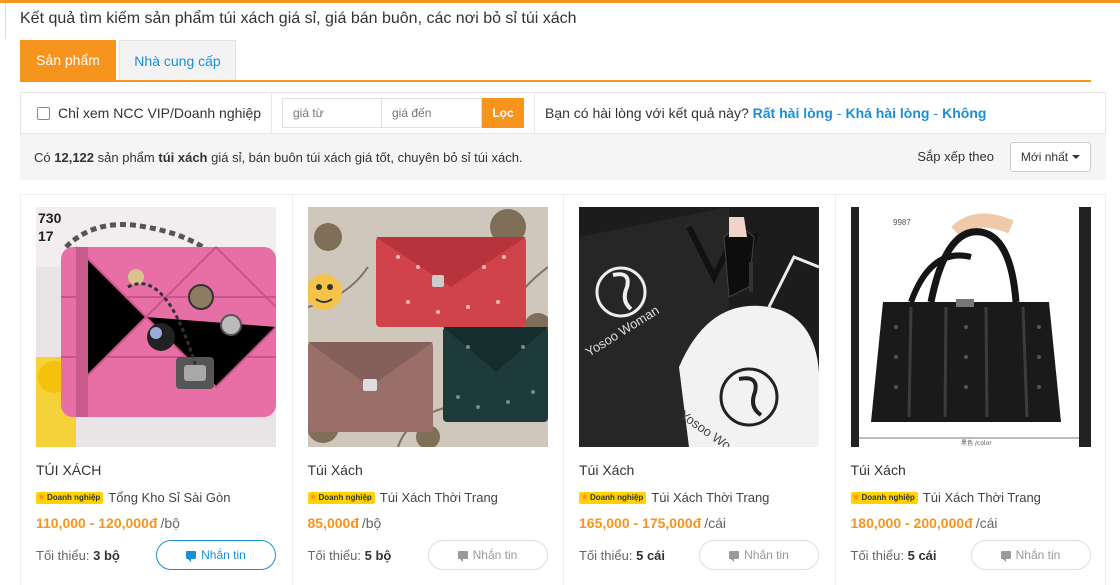 The image size is (1120, 585). I want to click on result-middle: sản phẩm, so click(126, 157).